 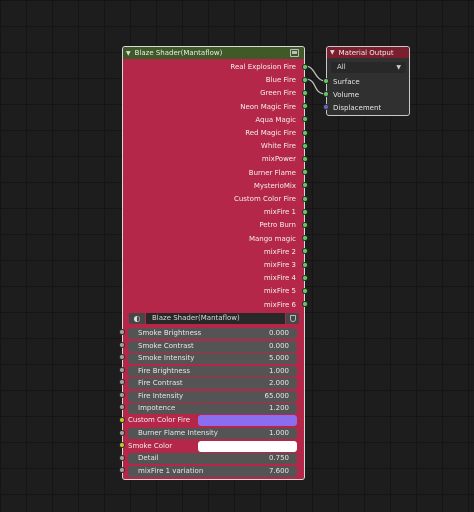 I want to click on output-label: Custom Color Fire, so click(x=264, y=199).